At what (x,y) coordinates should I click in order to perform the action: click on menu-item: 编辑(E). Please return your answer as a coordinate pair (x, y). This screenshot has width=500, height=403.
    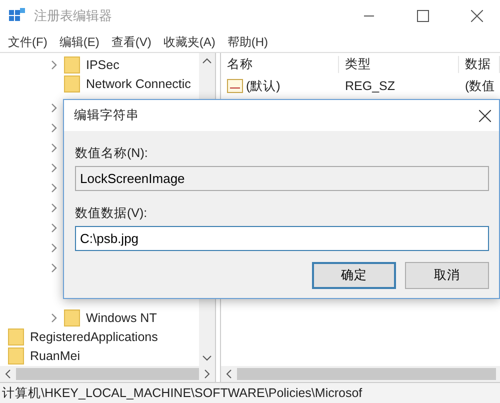
    Looking at the image, I should click on (79, 42).